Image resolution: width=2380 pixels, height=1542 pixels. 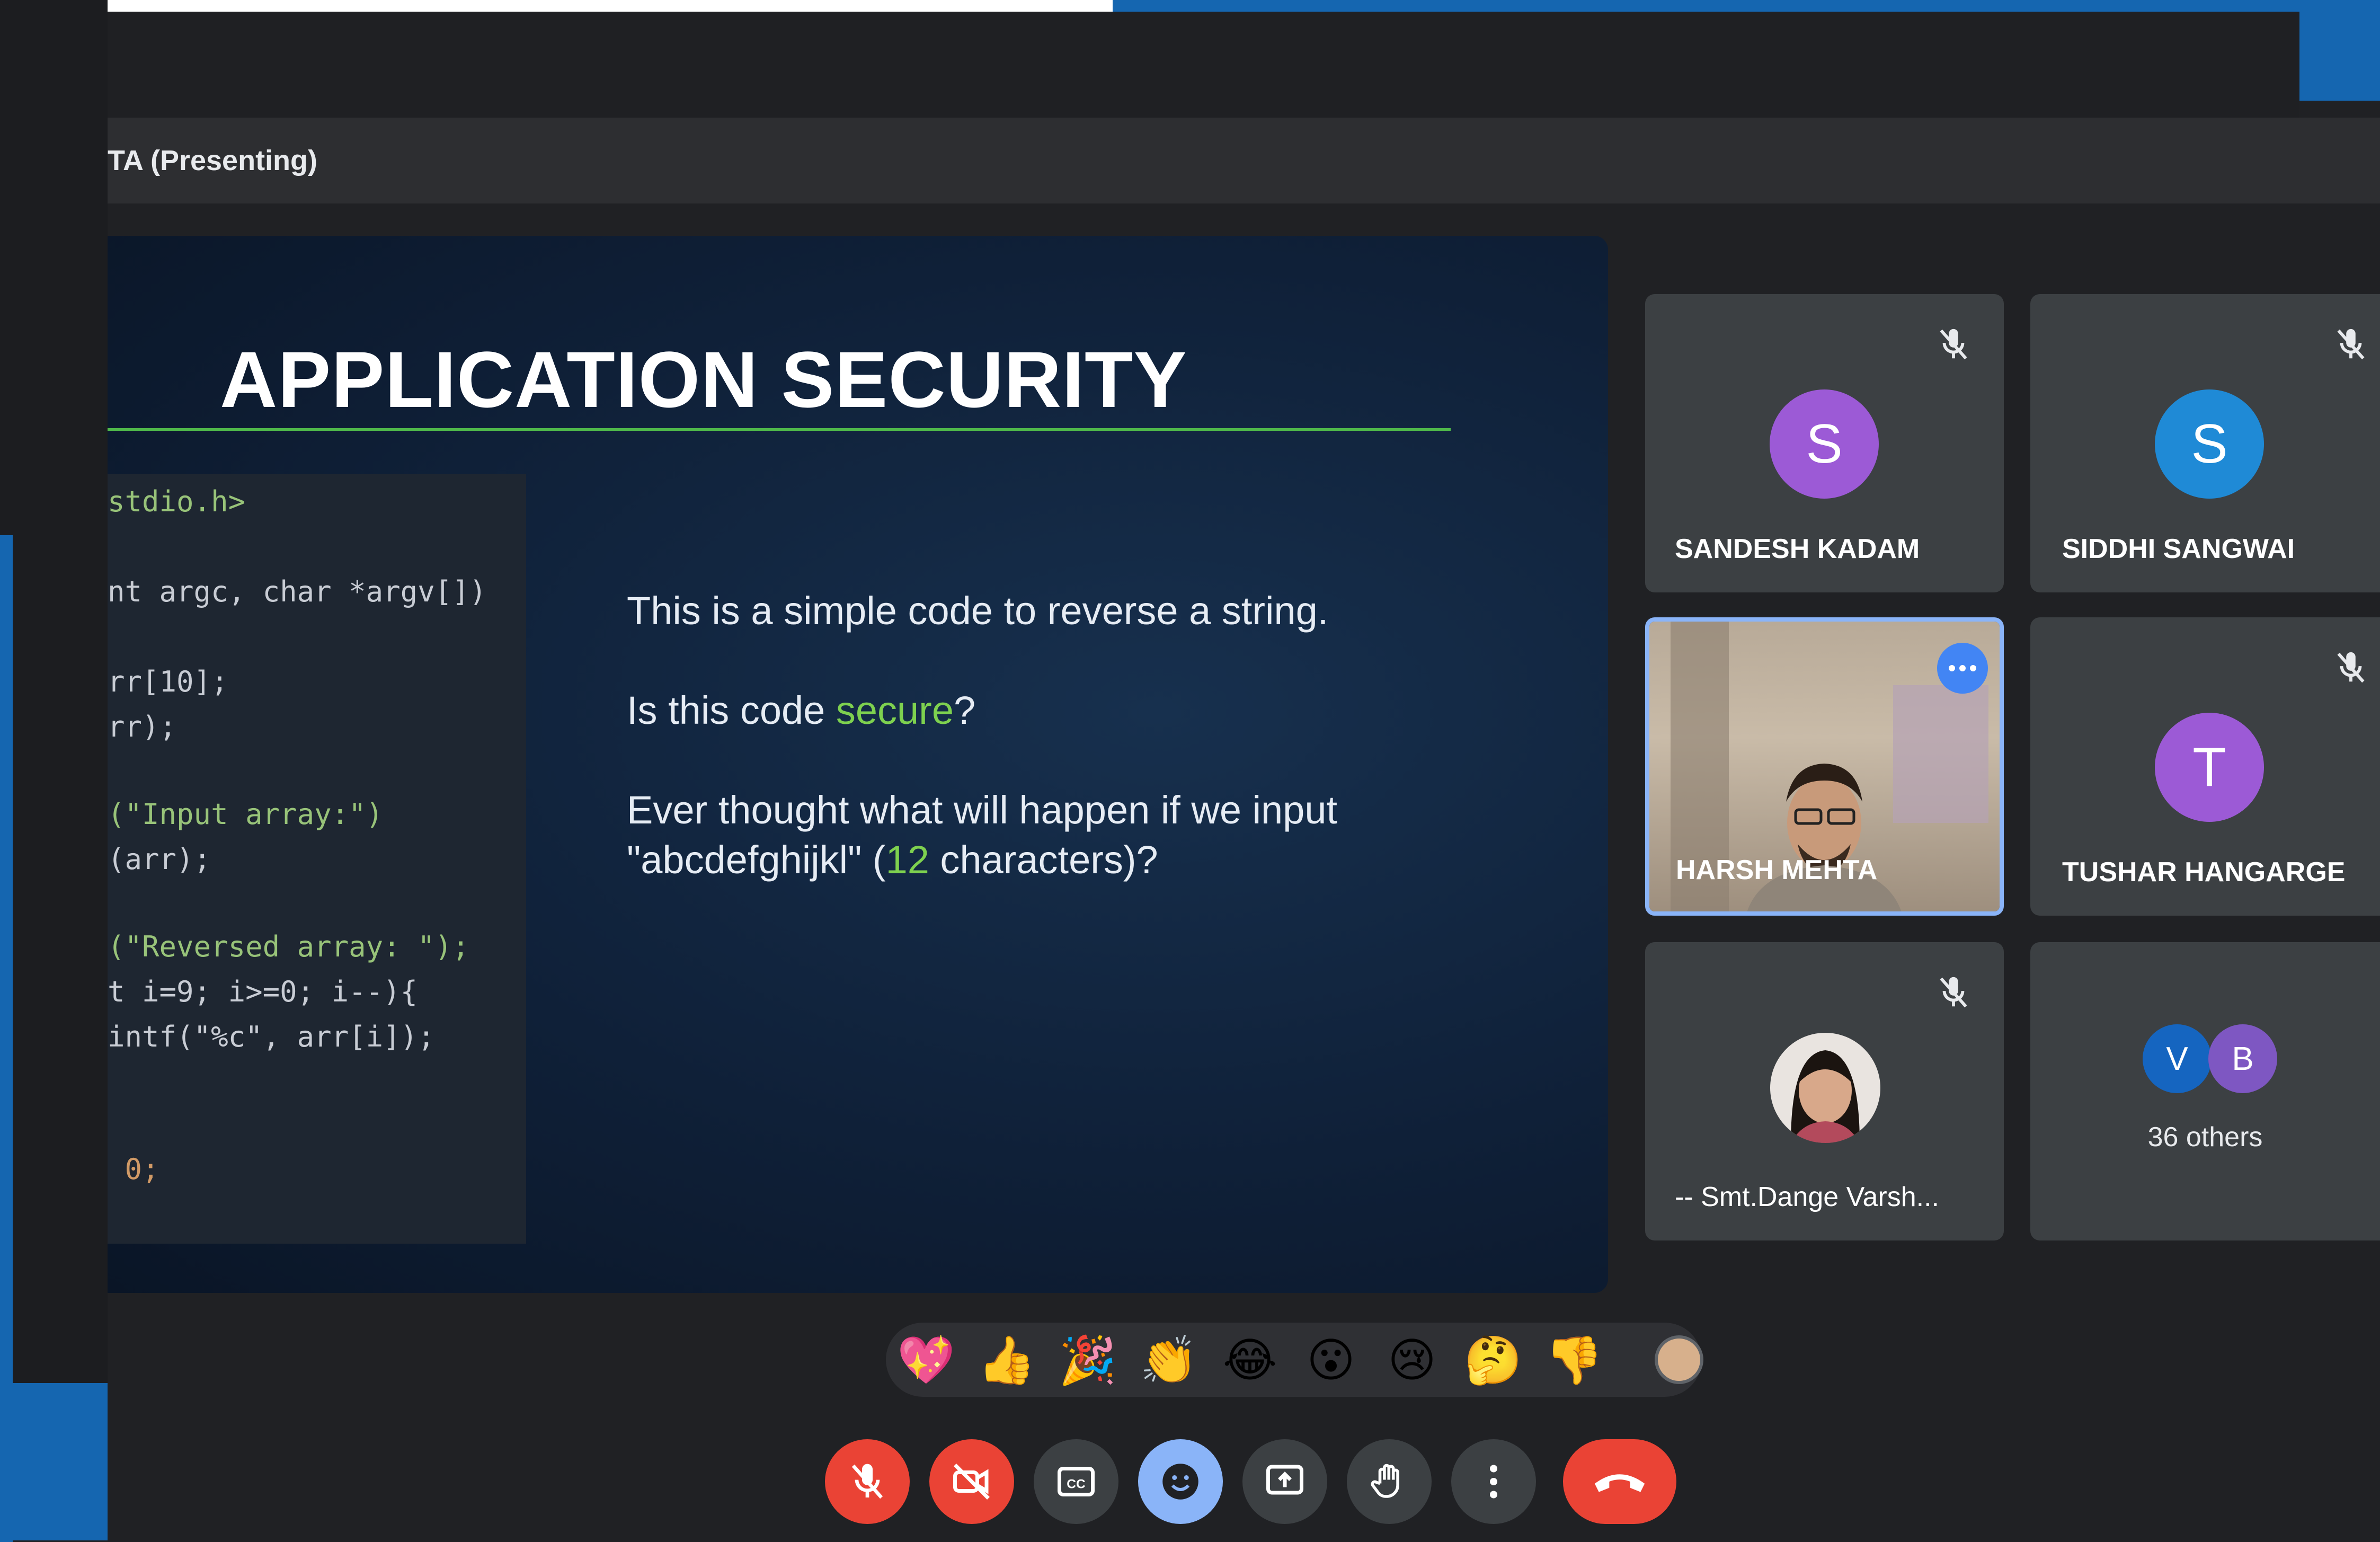 I want to click on participant-tile: S SIDDHI SANGWAI, so click(x=2205, y=443).